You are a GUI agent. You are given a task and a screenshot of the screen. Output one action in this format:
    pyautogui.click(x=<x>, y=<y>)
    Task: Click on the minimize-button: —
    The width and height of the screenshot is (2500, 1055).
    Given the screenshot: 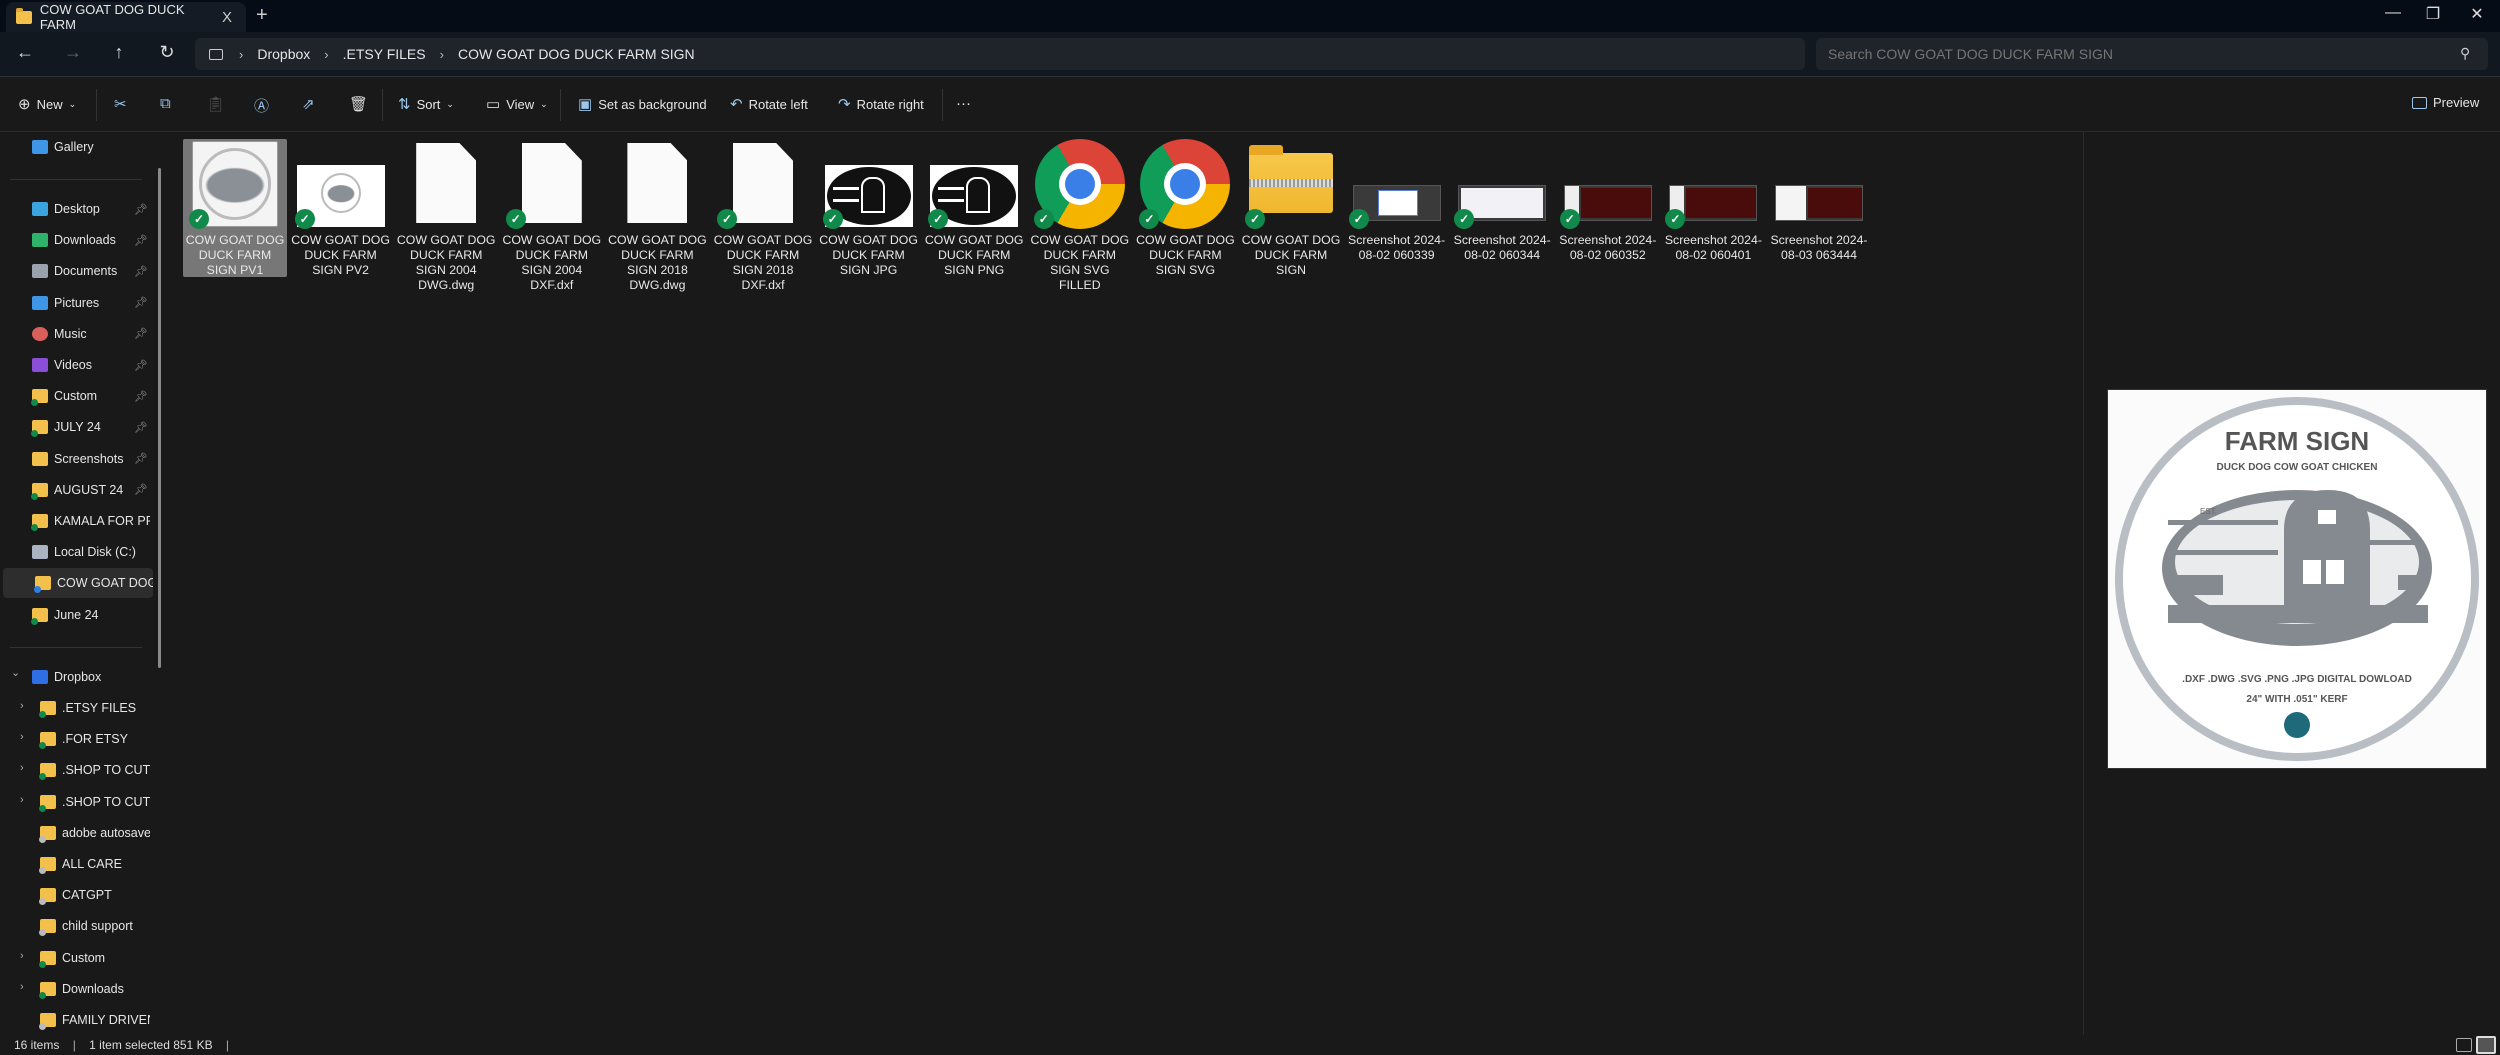 What is the action you would take?
    pyautogui.click(x=2393, y=13)
    